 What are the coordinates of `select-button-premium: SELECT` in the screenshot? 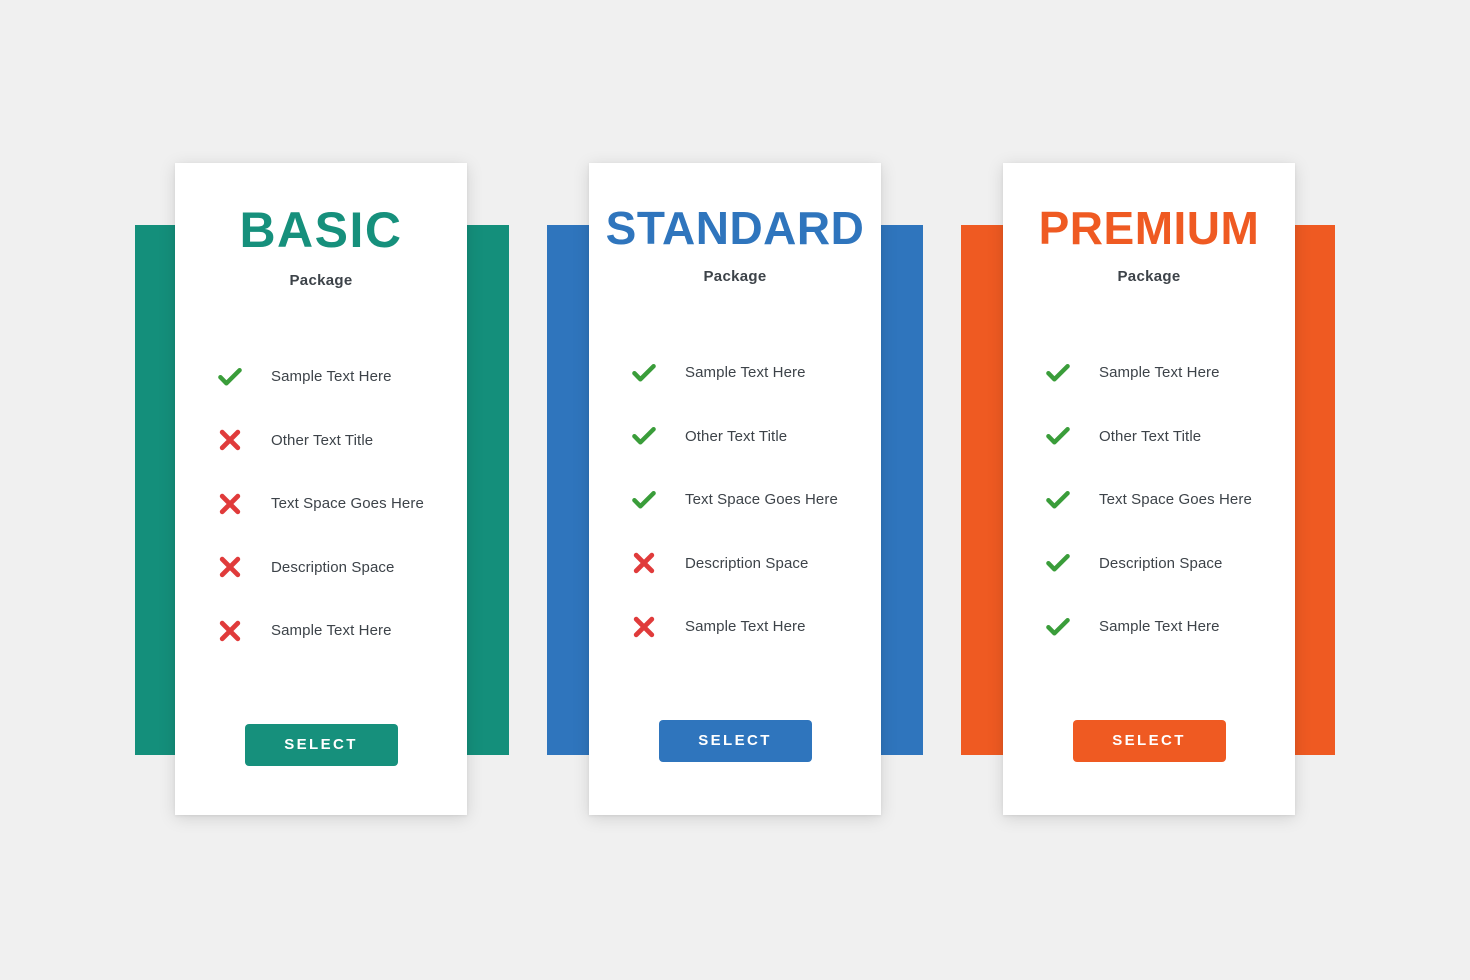 It's located at (1149, 740).